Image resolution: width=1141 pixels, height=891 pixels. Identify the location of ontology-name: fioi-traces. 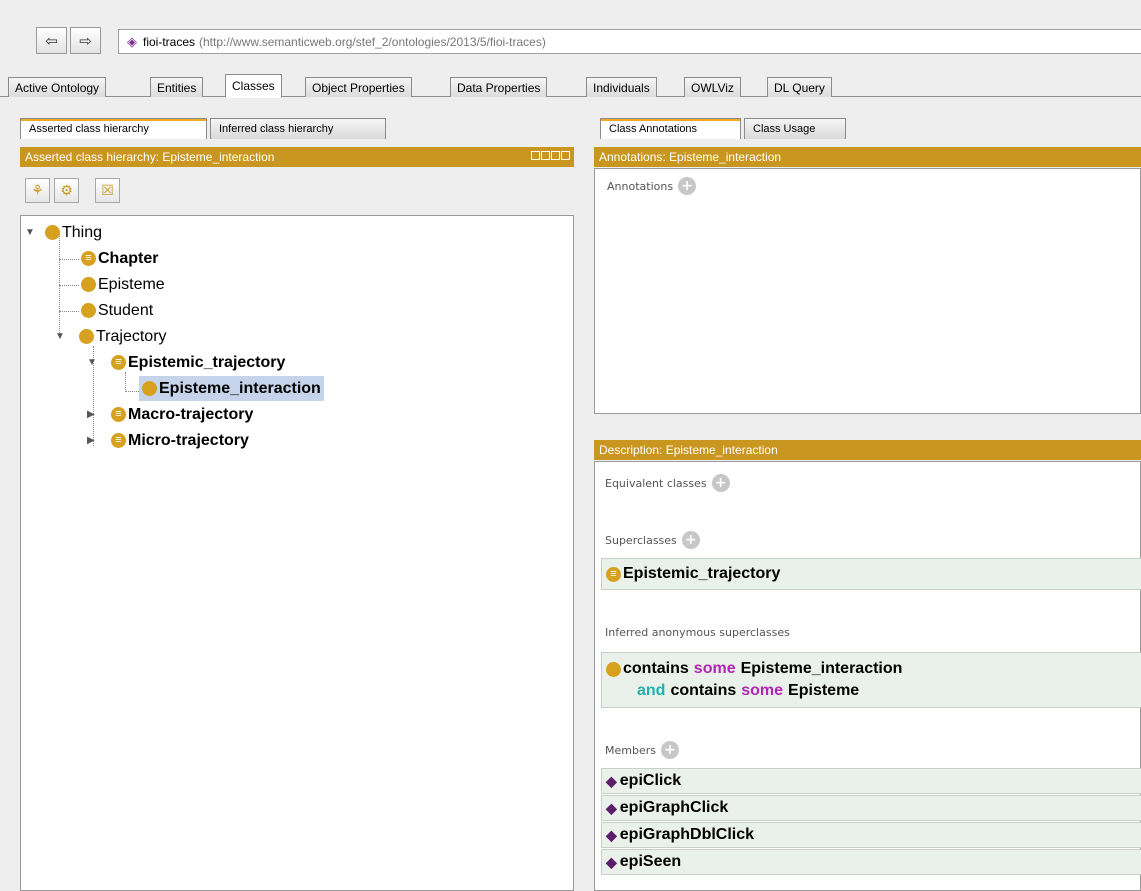
(169, 41).